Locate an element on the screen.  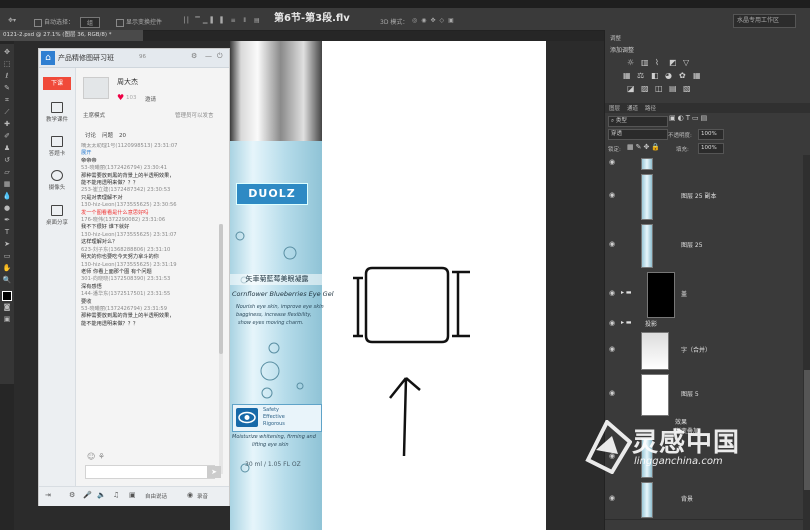
send-button: ➤ is located at coordinates (214, 472).